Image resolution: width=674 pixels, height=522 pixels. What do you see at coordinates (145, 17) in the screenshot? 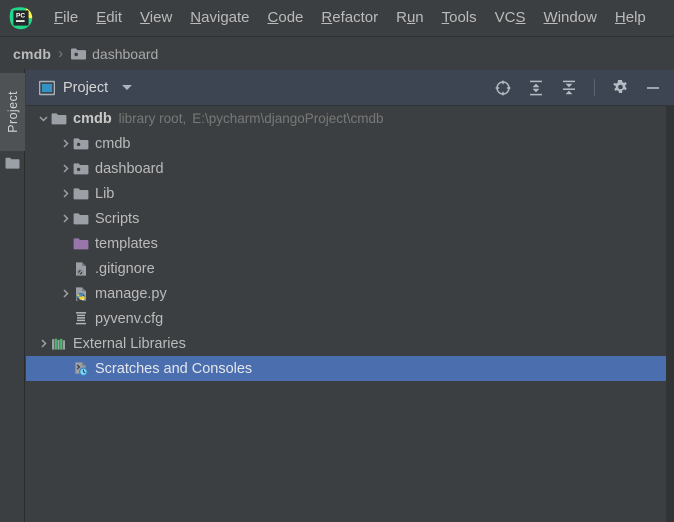
I see `menu-view-mnemonic: V` at bounding box center [145, 17].